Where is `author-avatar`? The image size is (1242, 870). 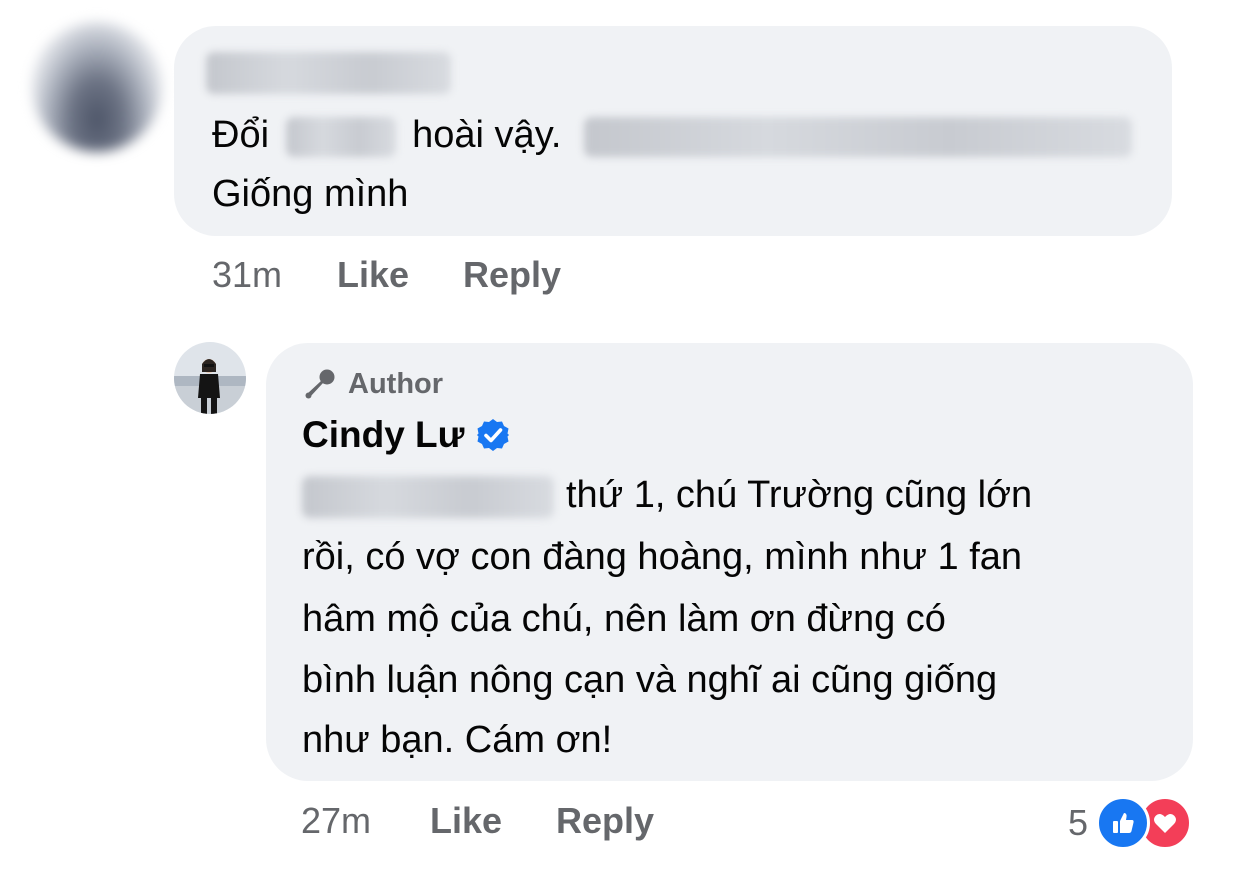 author-avatar is located at coordinates (210, 378).